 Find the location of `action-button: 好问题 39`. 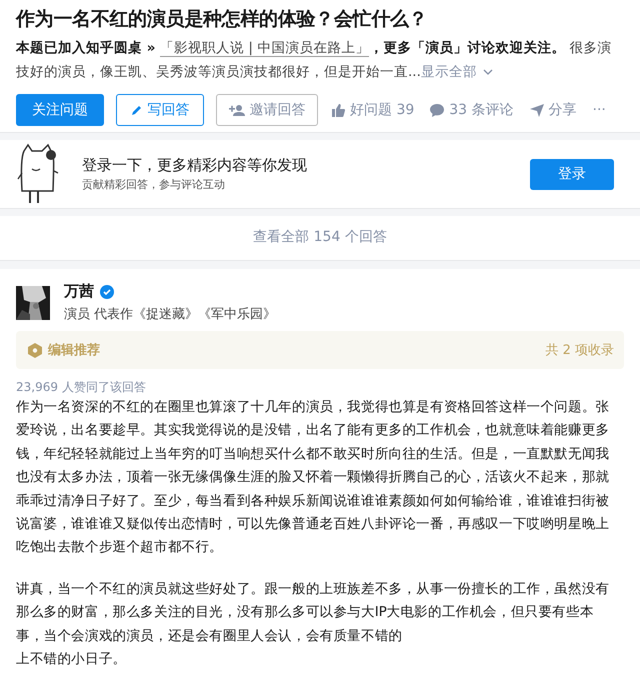

action-button: 好问题 39 is located at coordinates (373, 110).